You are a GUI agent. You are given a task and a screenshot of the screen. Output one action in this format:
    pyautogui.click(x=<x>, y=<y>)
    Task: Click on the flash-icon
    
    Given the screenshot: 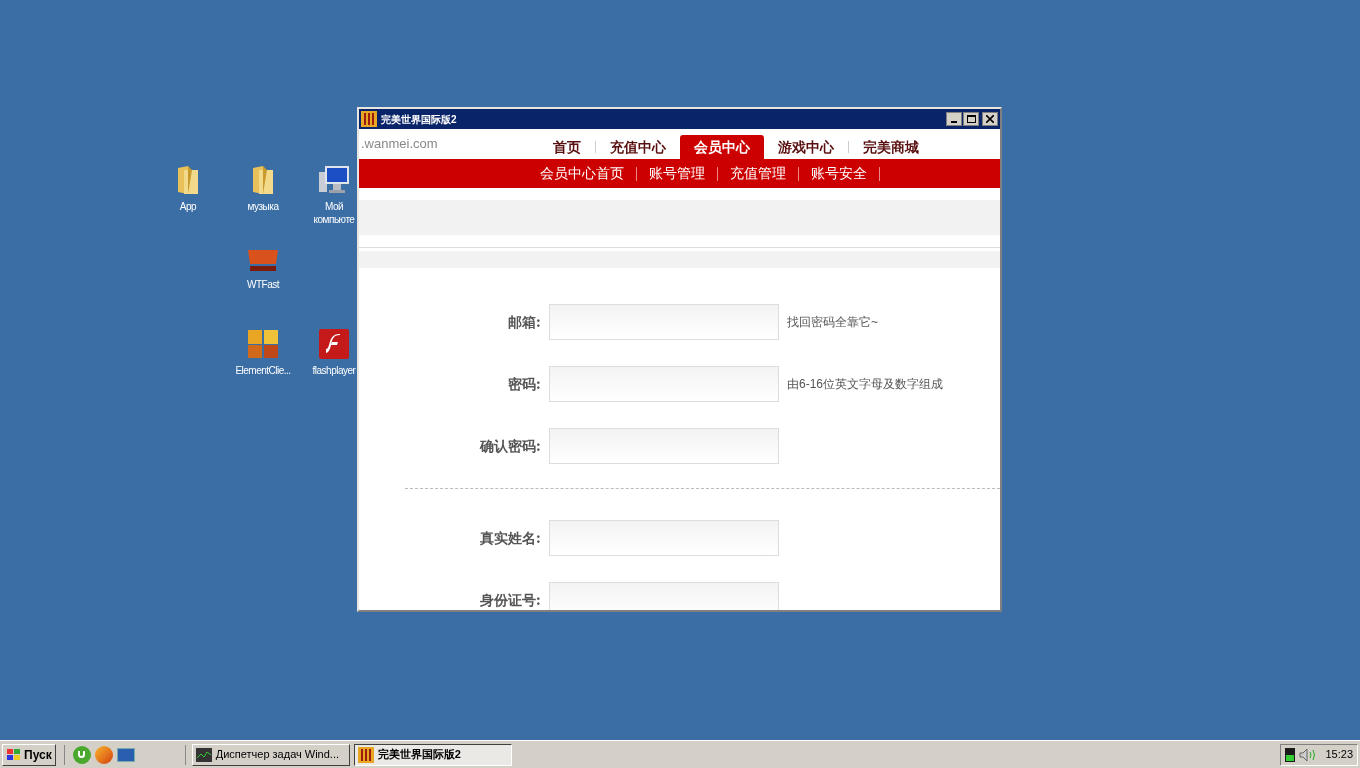 What is the action you would take?
    pyautogui.click(x=334, y=344)
    